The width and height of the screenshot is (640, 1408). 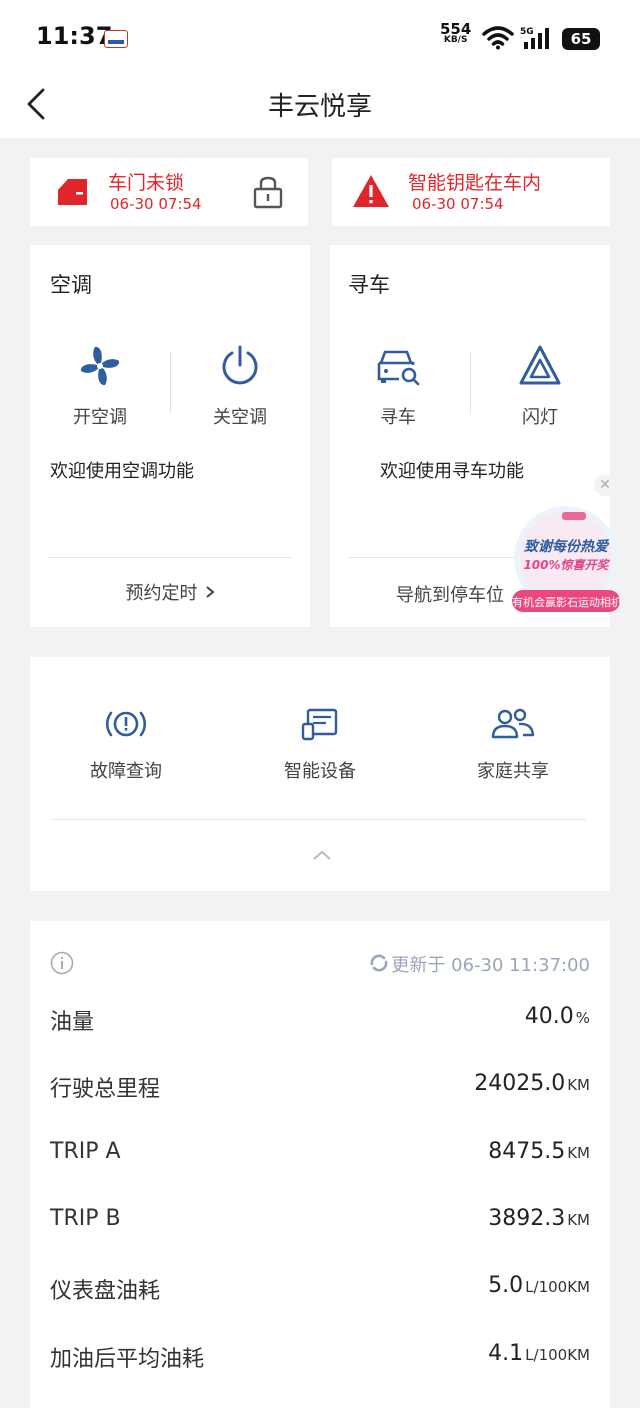 What do you see at coordinates (320, 1085) in the screenshot?
I see `stat-row-odometer: 行驶总里程 24025.0 KM` at bounding box center [320, 1085].